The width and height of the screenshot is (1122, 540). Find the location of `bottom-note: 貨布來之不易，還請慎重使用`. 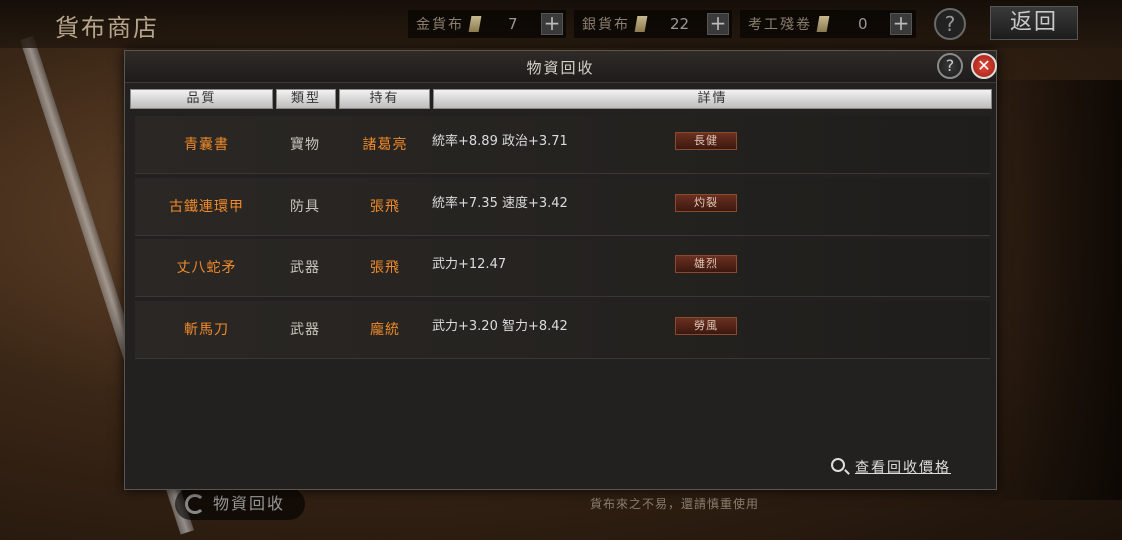

bottom-note: 貨布來之不易，還請慎重使用 is located at coordinates (675, 504).